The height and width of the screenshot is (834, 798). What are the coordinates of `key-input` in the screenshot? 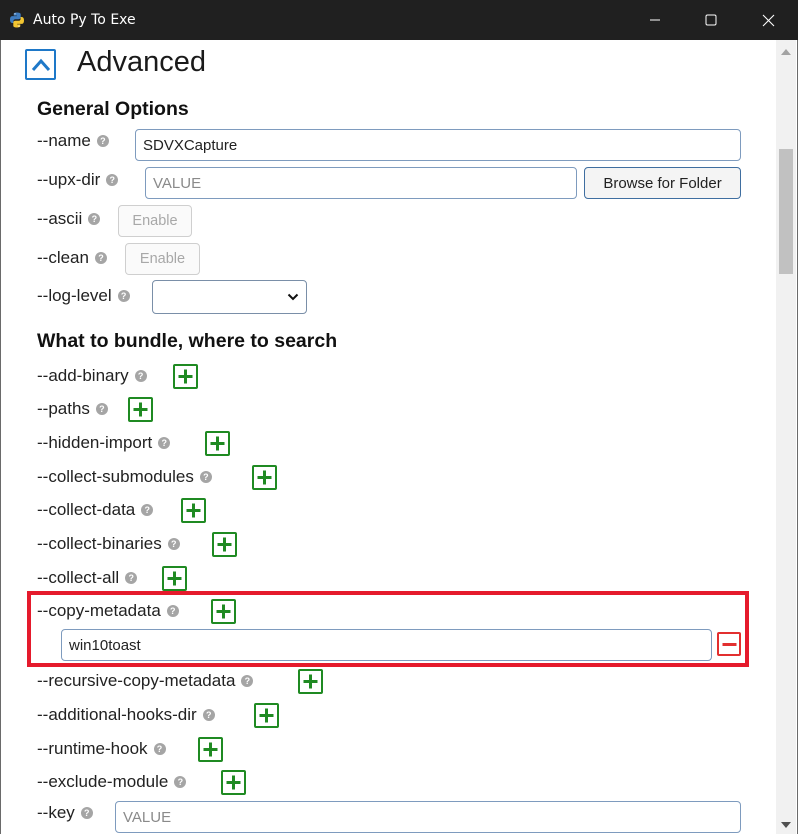 It's located at (428, 817).